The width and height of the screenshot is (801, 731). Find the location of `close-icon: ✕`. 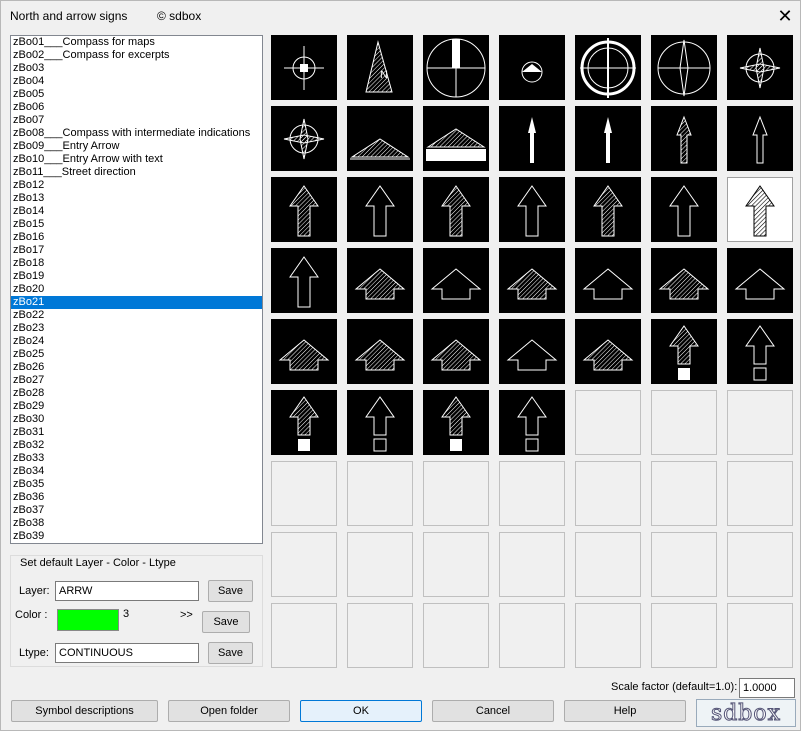

close-icon: ✕ is located at coordinates (785, 16).